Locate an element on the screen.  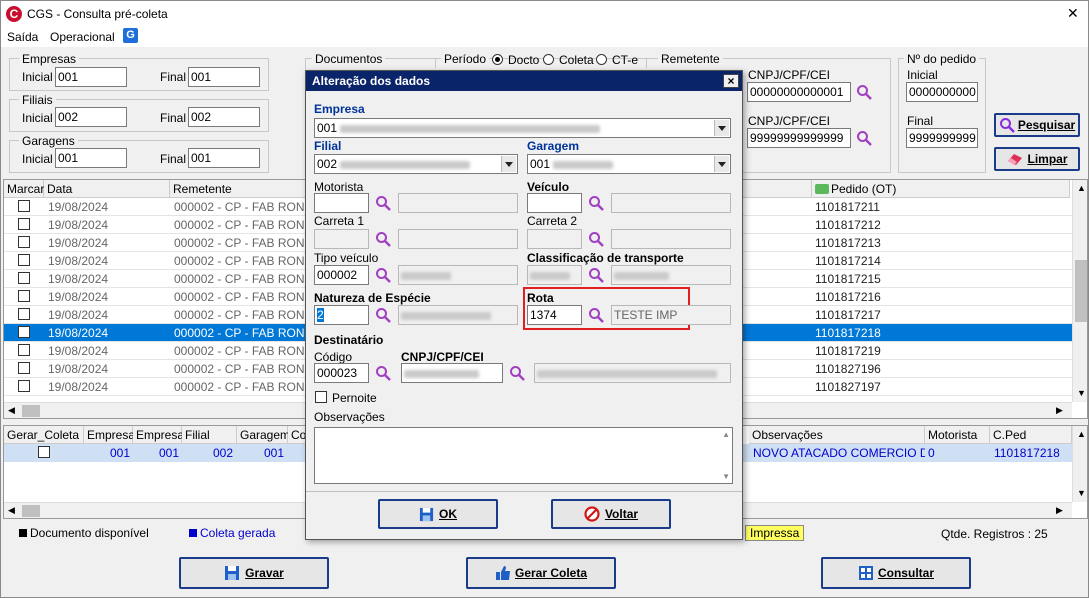
voltar-button: Voltar is located at coordinates (611, 514).